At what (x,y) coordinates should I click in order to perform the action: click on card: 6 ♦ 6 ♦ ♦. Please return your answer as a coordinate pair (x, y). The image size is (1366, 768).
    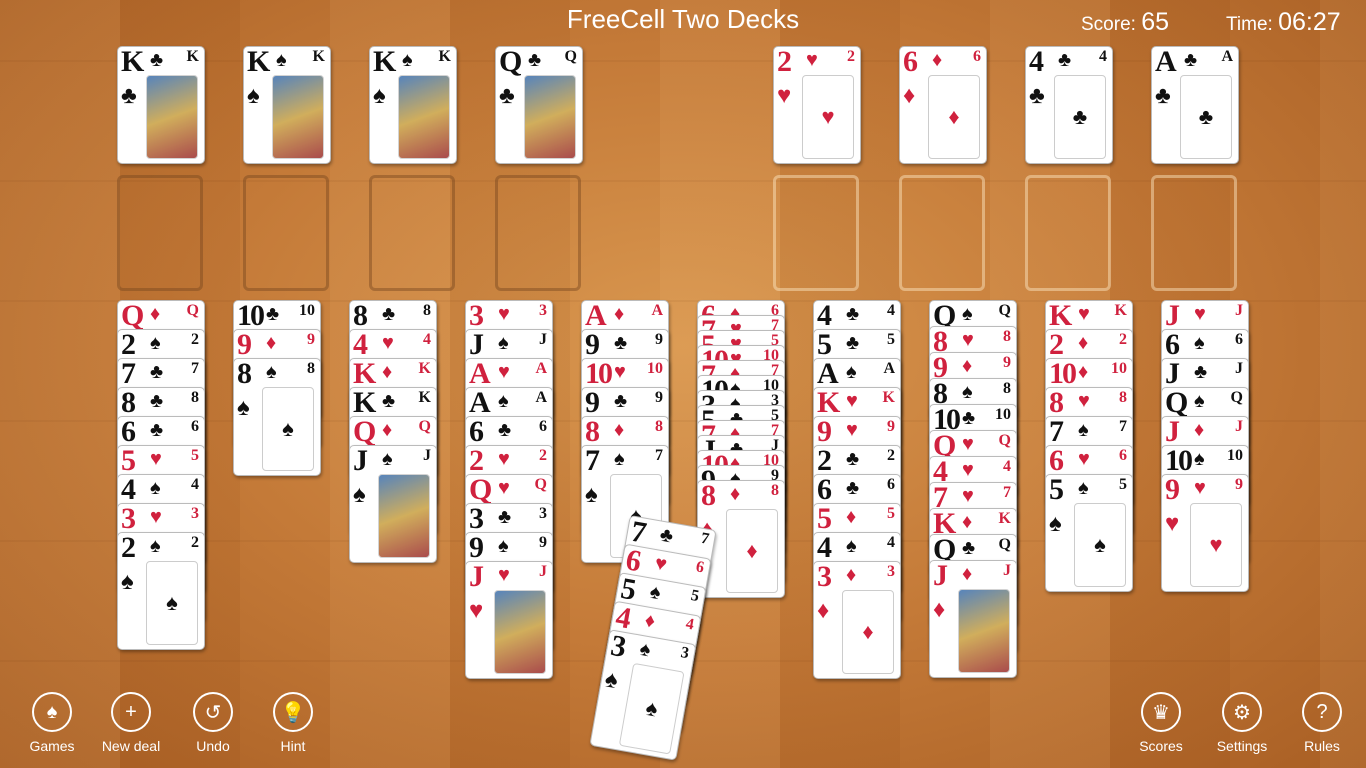
    Looking at the image, I should click on (943, 105).